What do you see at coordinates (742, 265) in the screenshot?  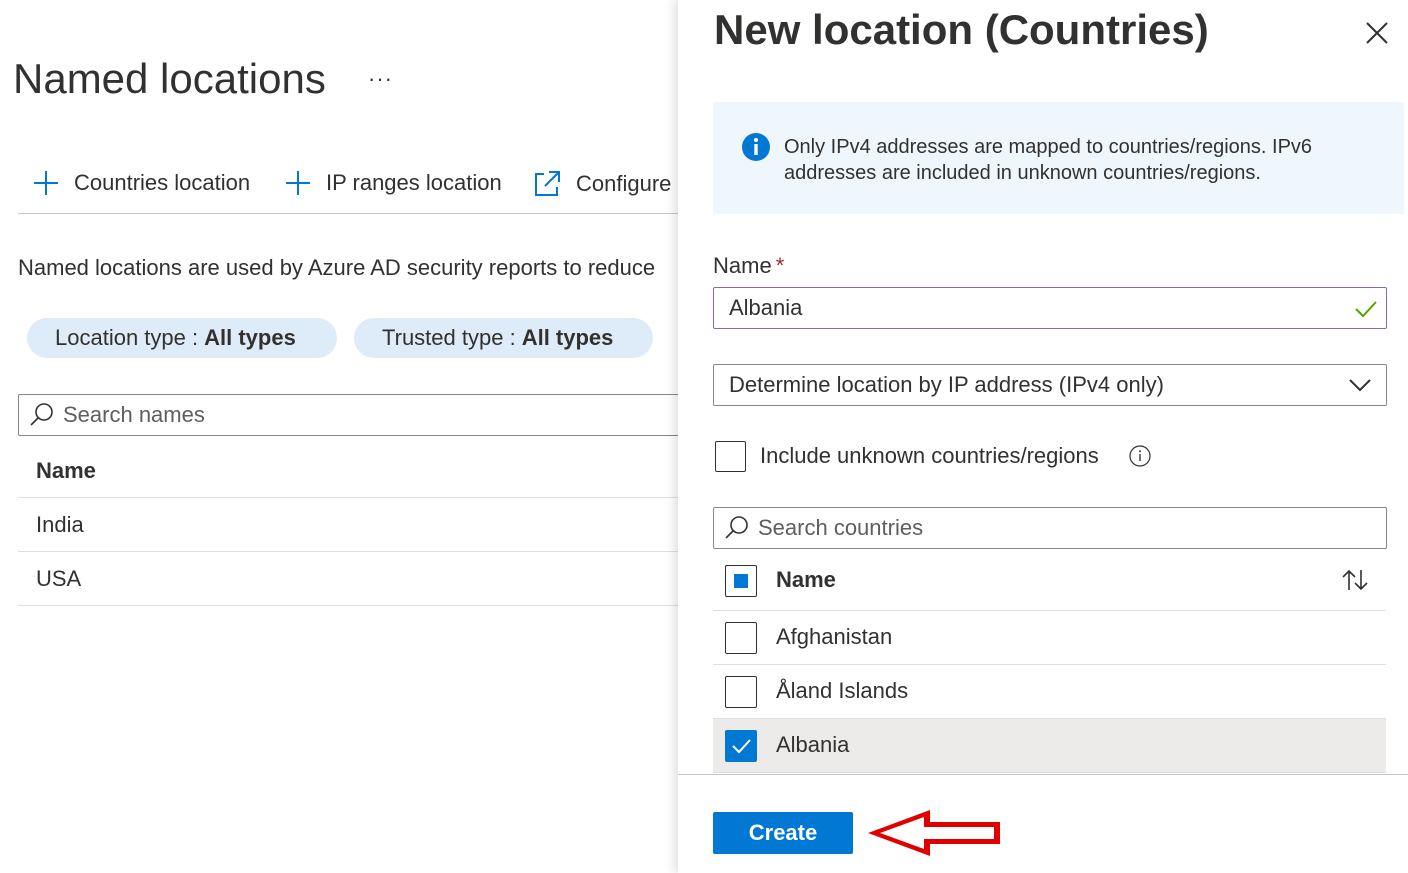 I see `name-label-text: Name` at bounding box center [742, 265].